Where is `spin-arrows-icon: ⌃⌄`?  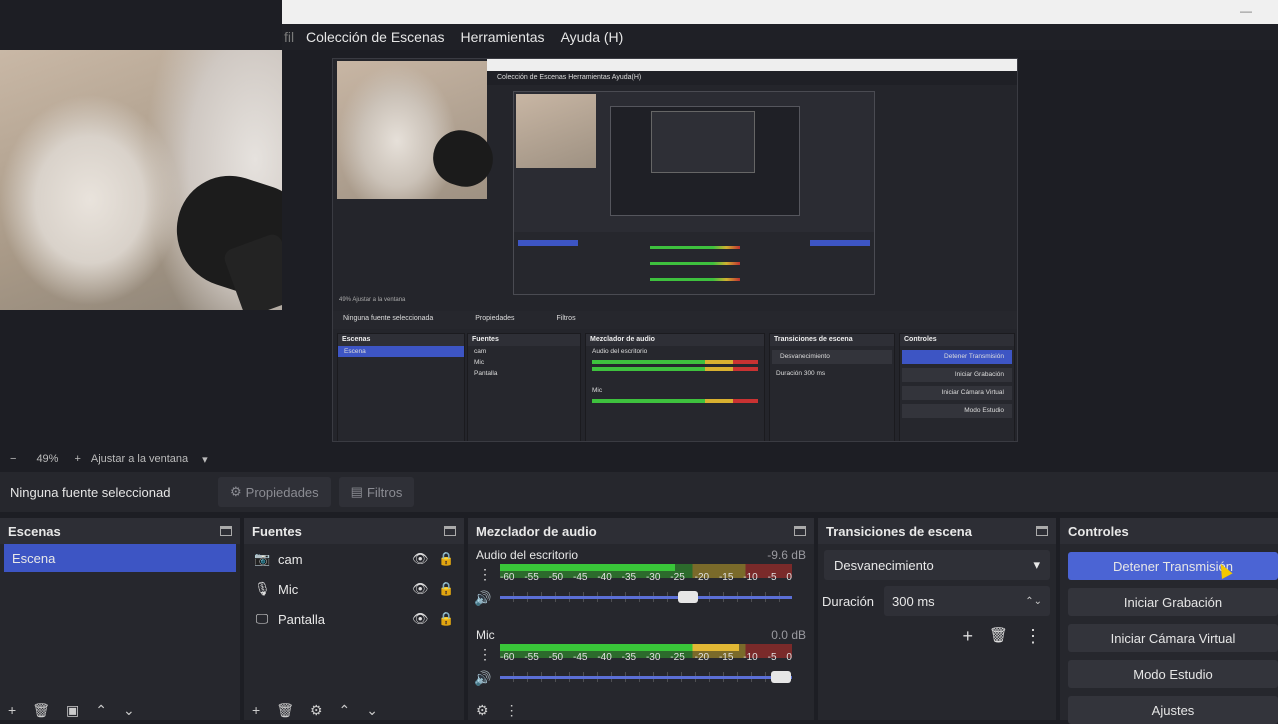 spin-arrows-icon: ⌃⌄ is located at coordinates (1033, 601).